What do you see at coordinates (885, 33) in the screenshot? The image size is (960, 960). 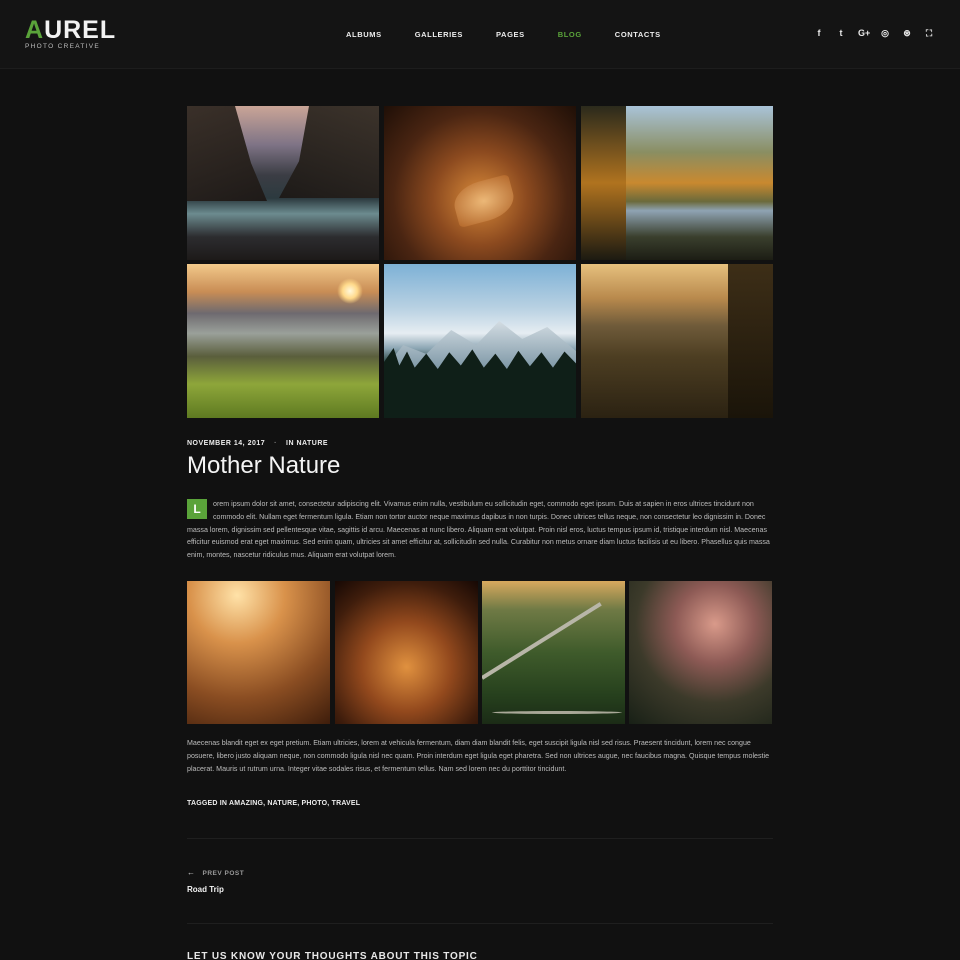 I see `instagram-icon: ◎` at bounding box center [885, 33].